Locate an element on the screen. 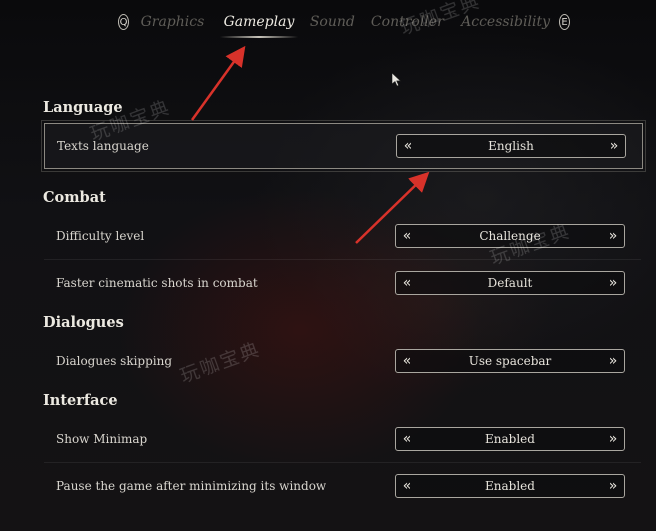 The height and width of the screenshot is (531, 656). tab-accessibility: Accessibility is located at coordinates (505, 22).